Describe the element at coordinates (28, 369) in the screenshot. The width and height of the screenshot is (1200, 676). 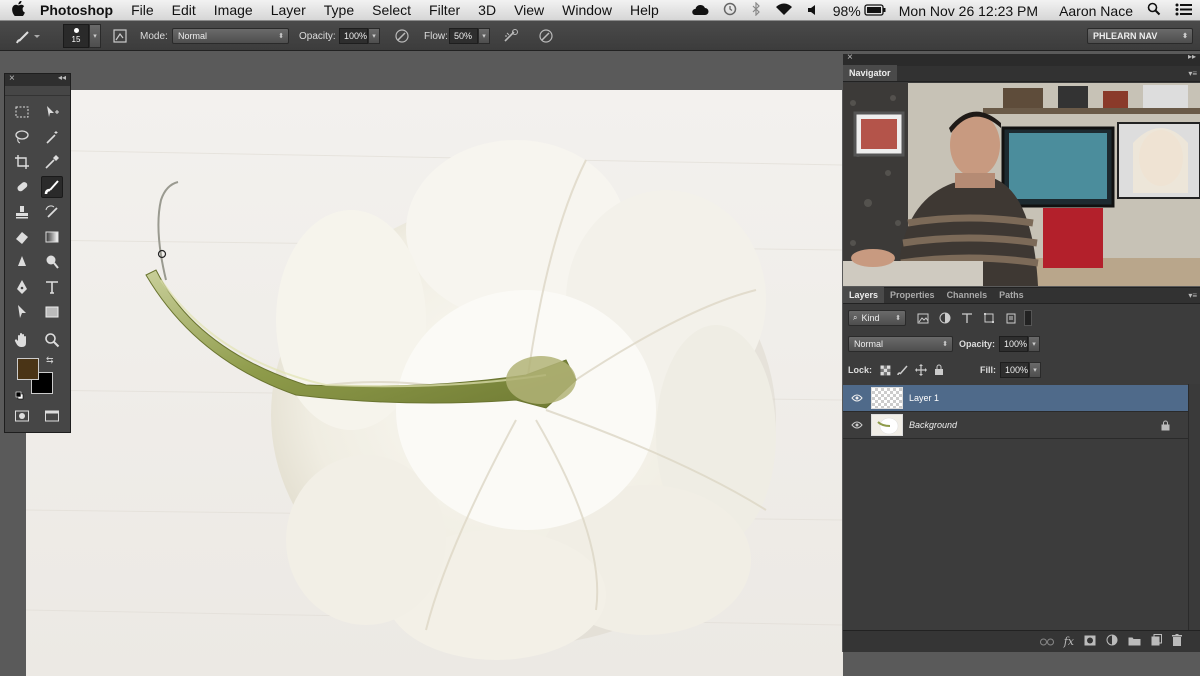
I see `foreground-color-swatch` at that location.